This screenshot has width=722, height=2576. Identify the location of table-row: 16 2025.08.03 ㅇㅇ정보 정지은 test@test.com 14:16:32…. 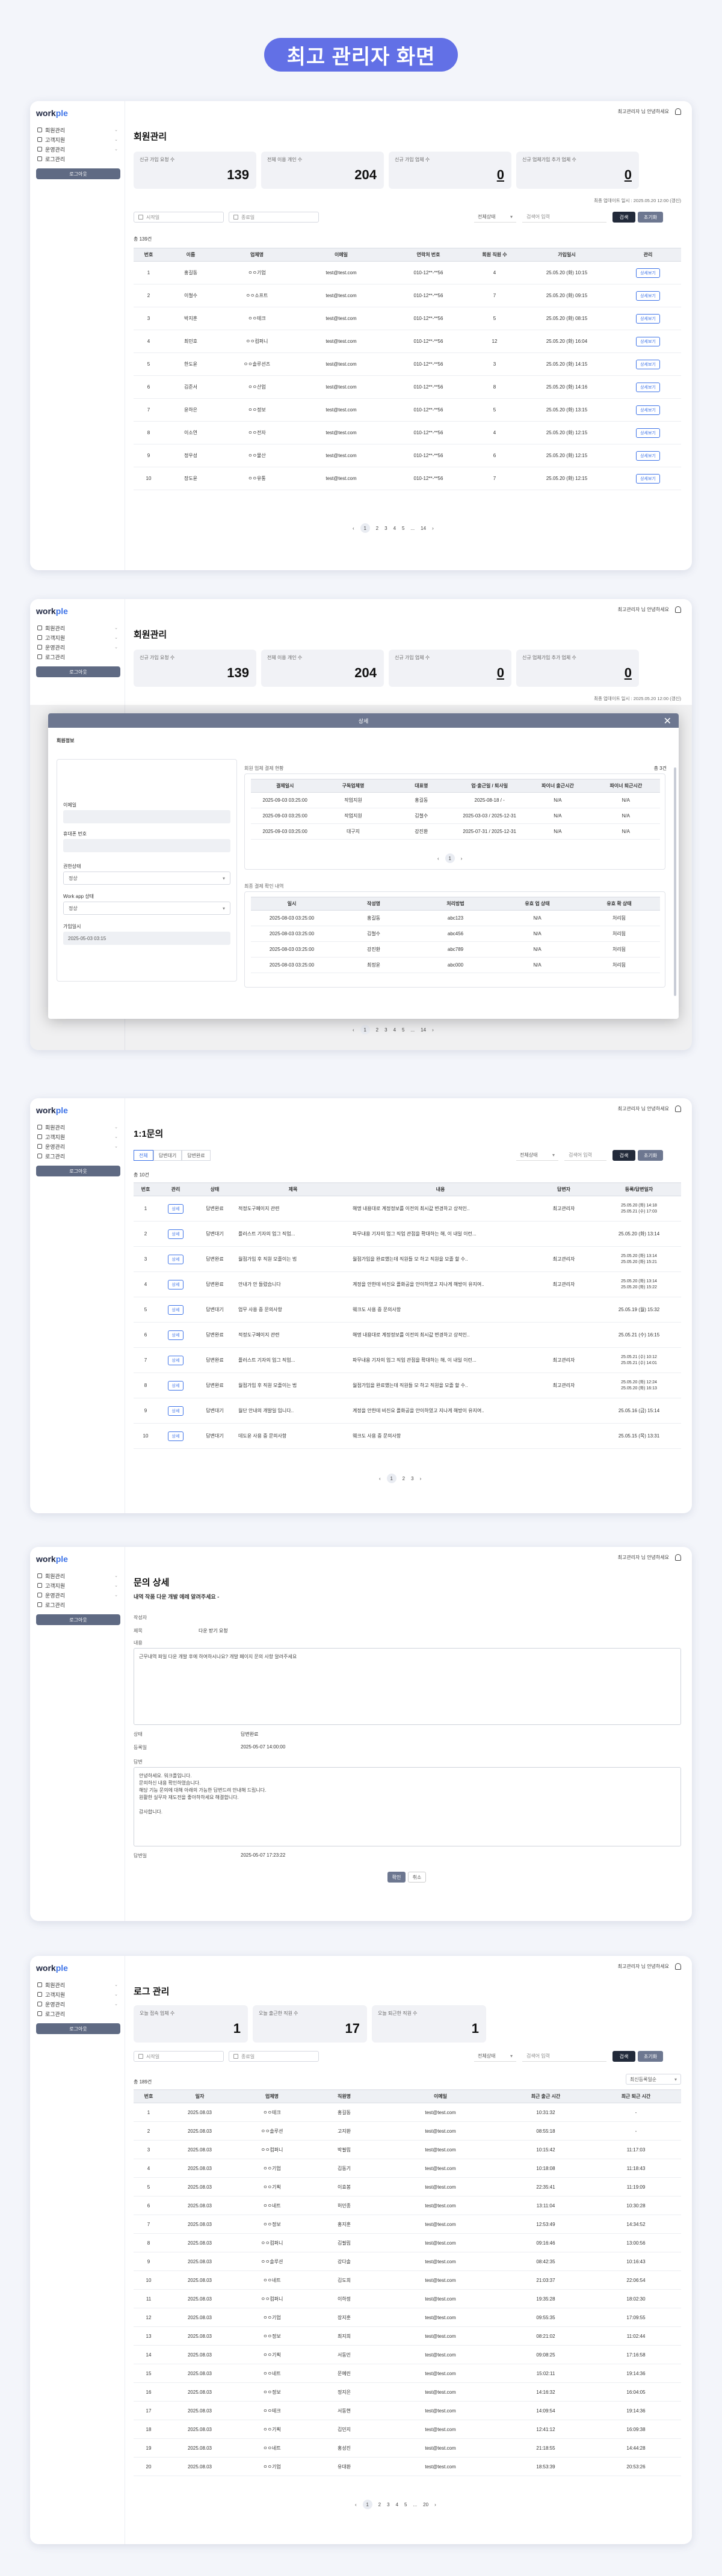
(407, 2392).